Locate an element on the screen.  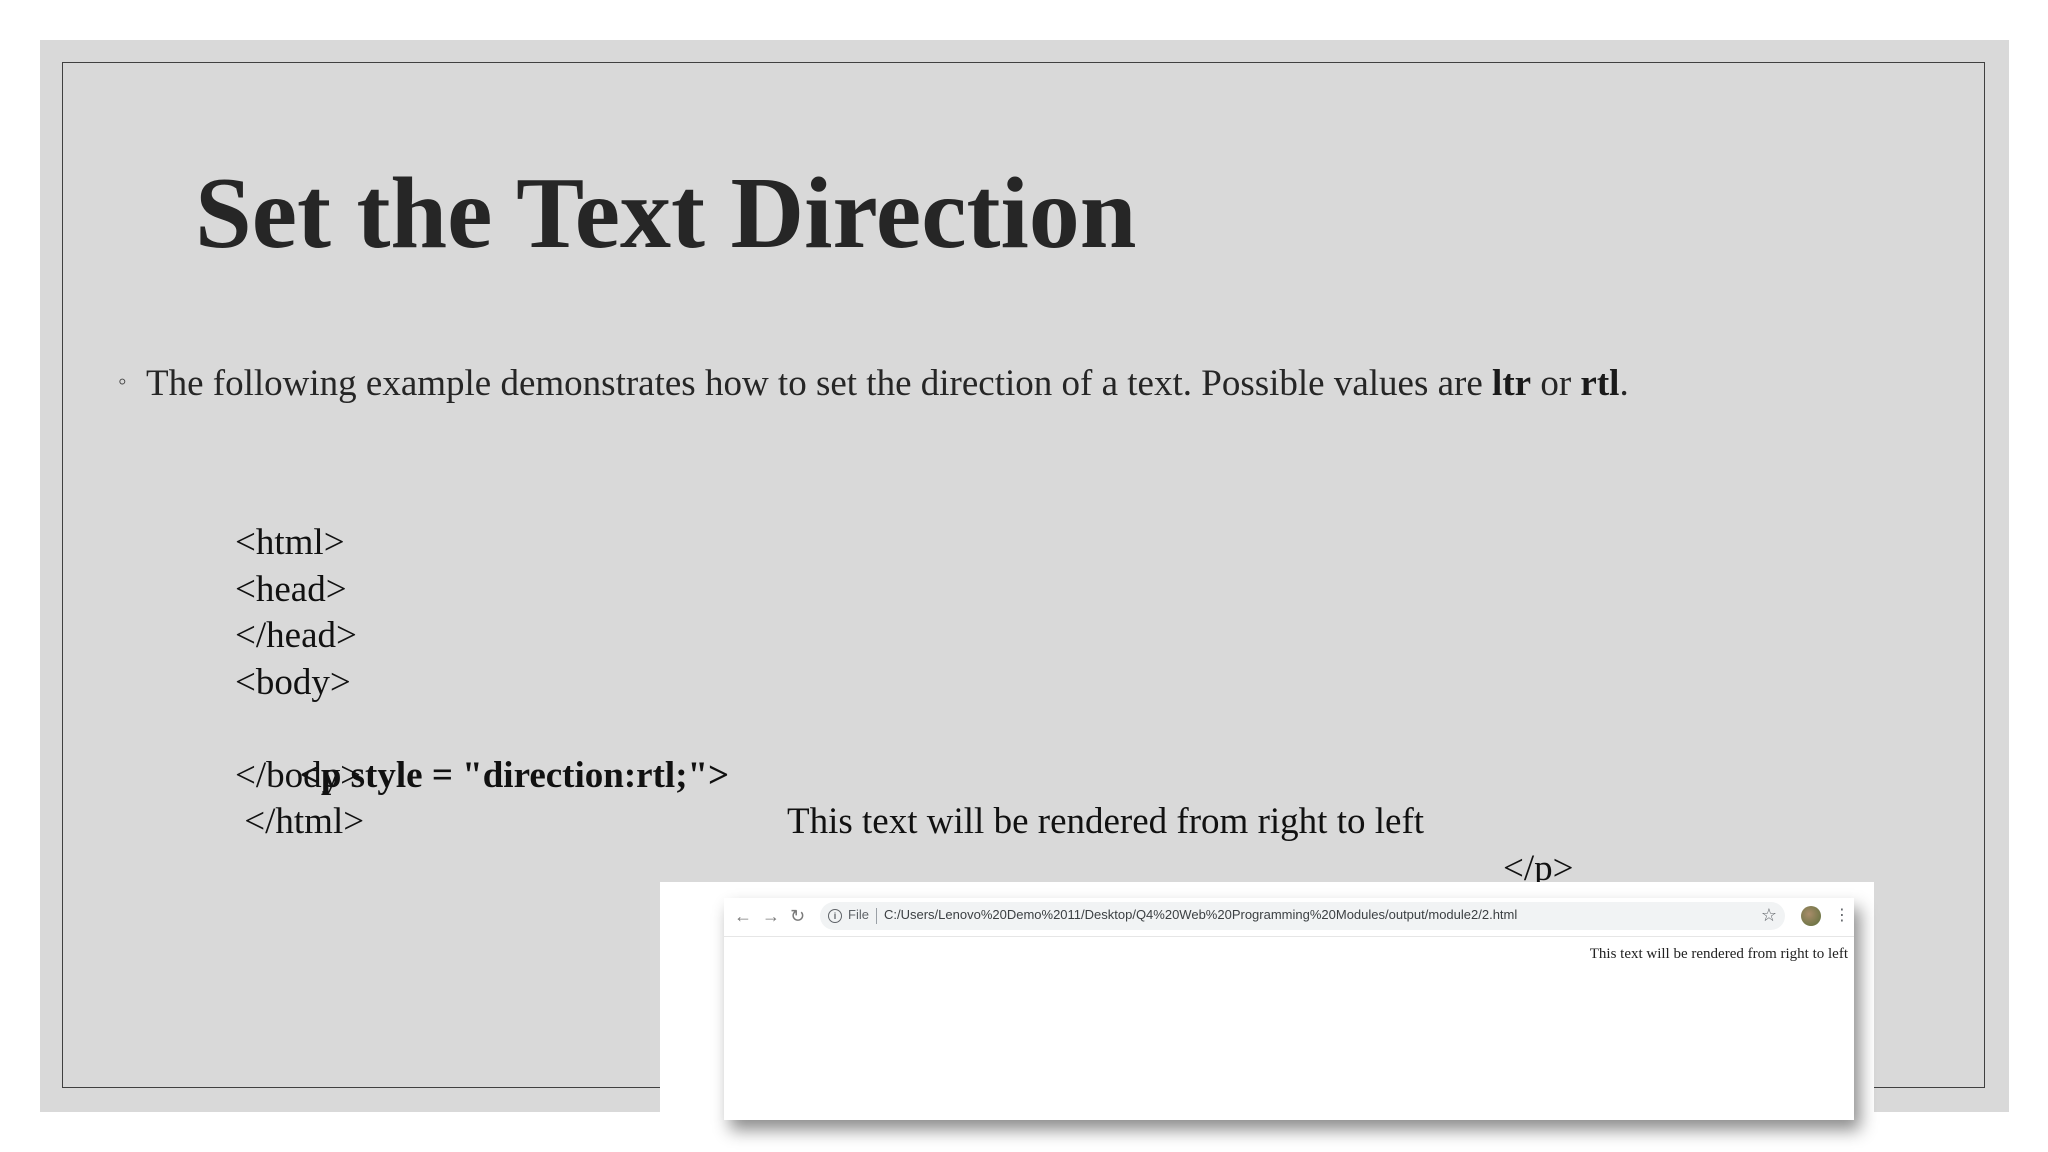
reload-icon: ↻ is located at coordinates (797, 916).